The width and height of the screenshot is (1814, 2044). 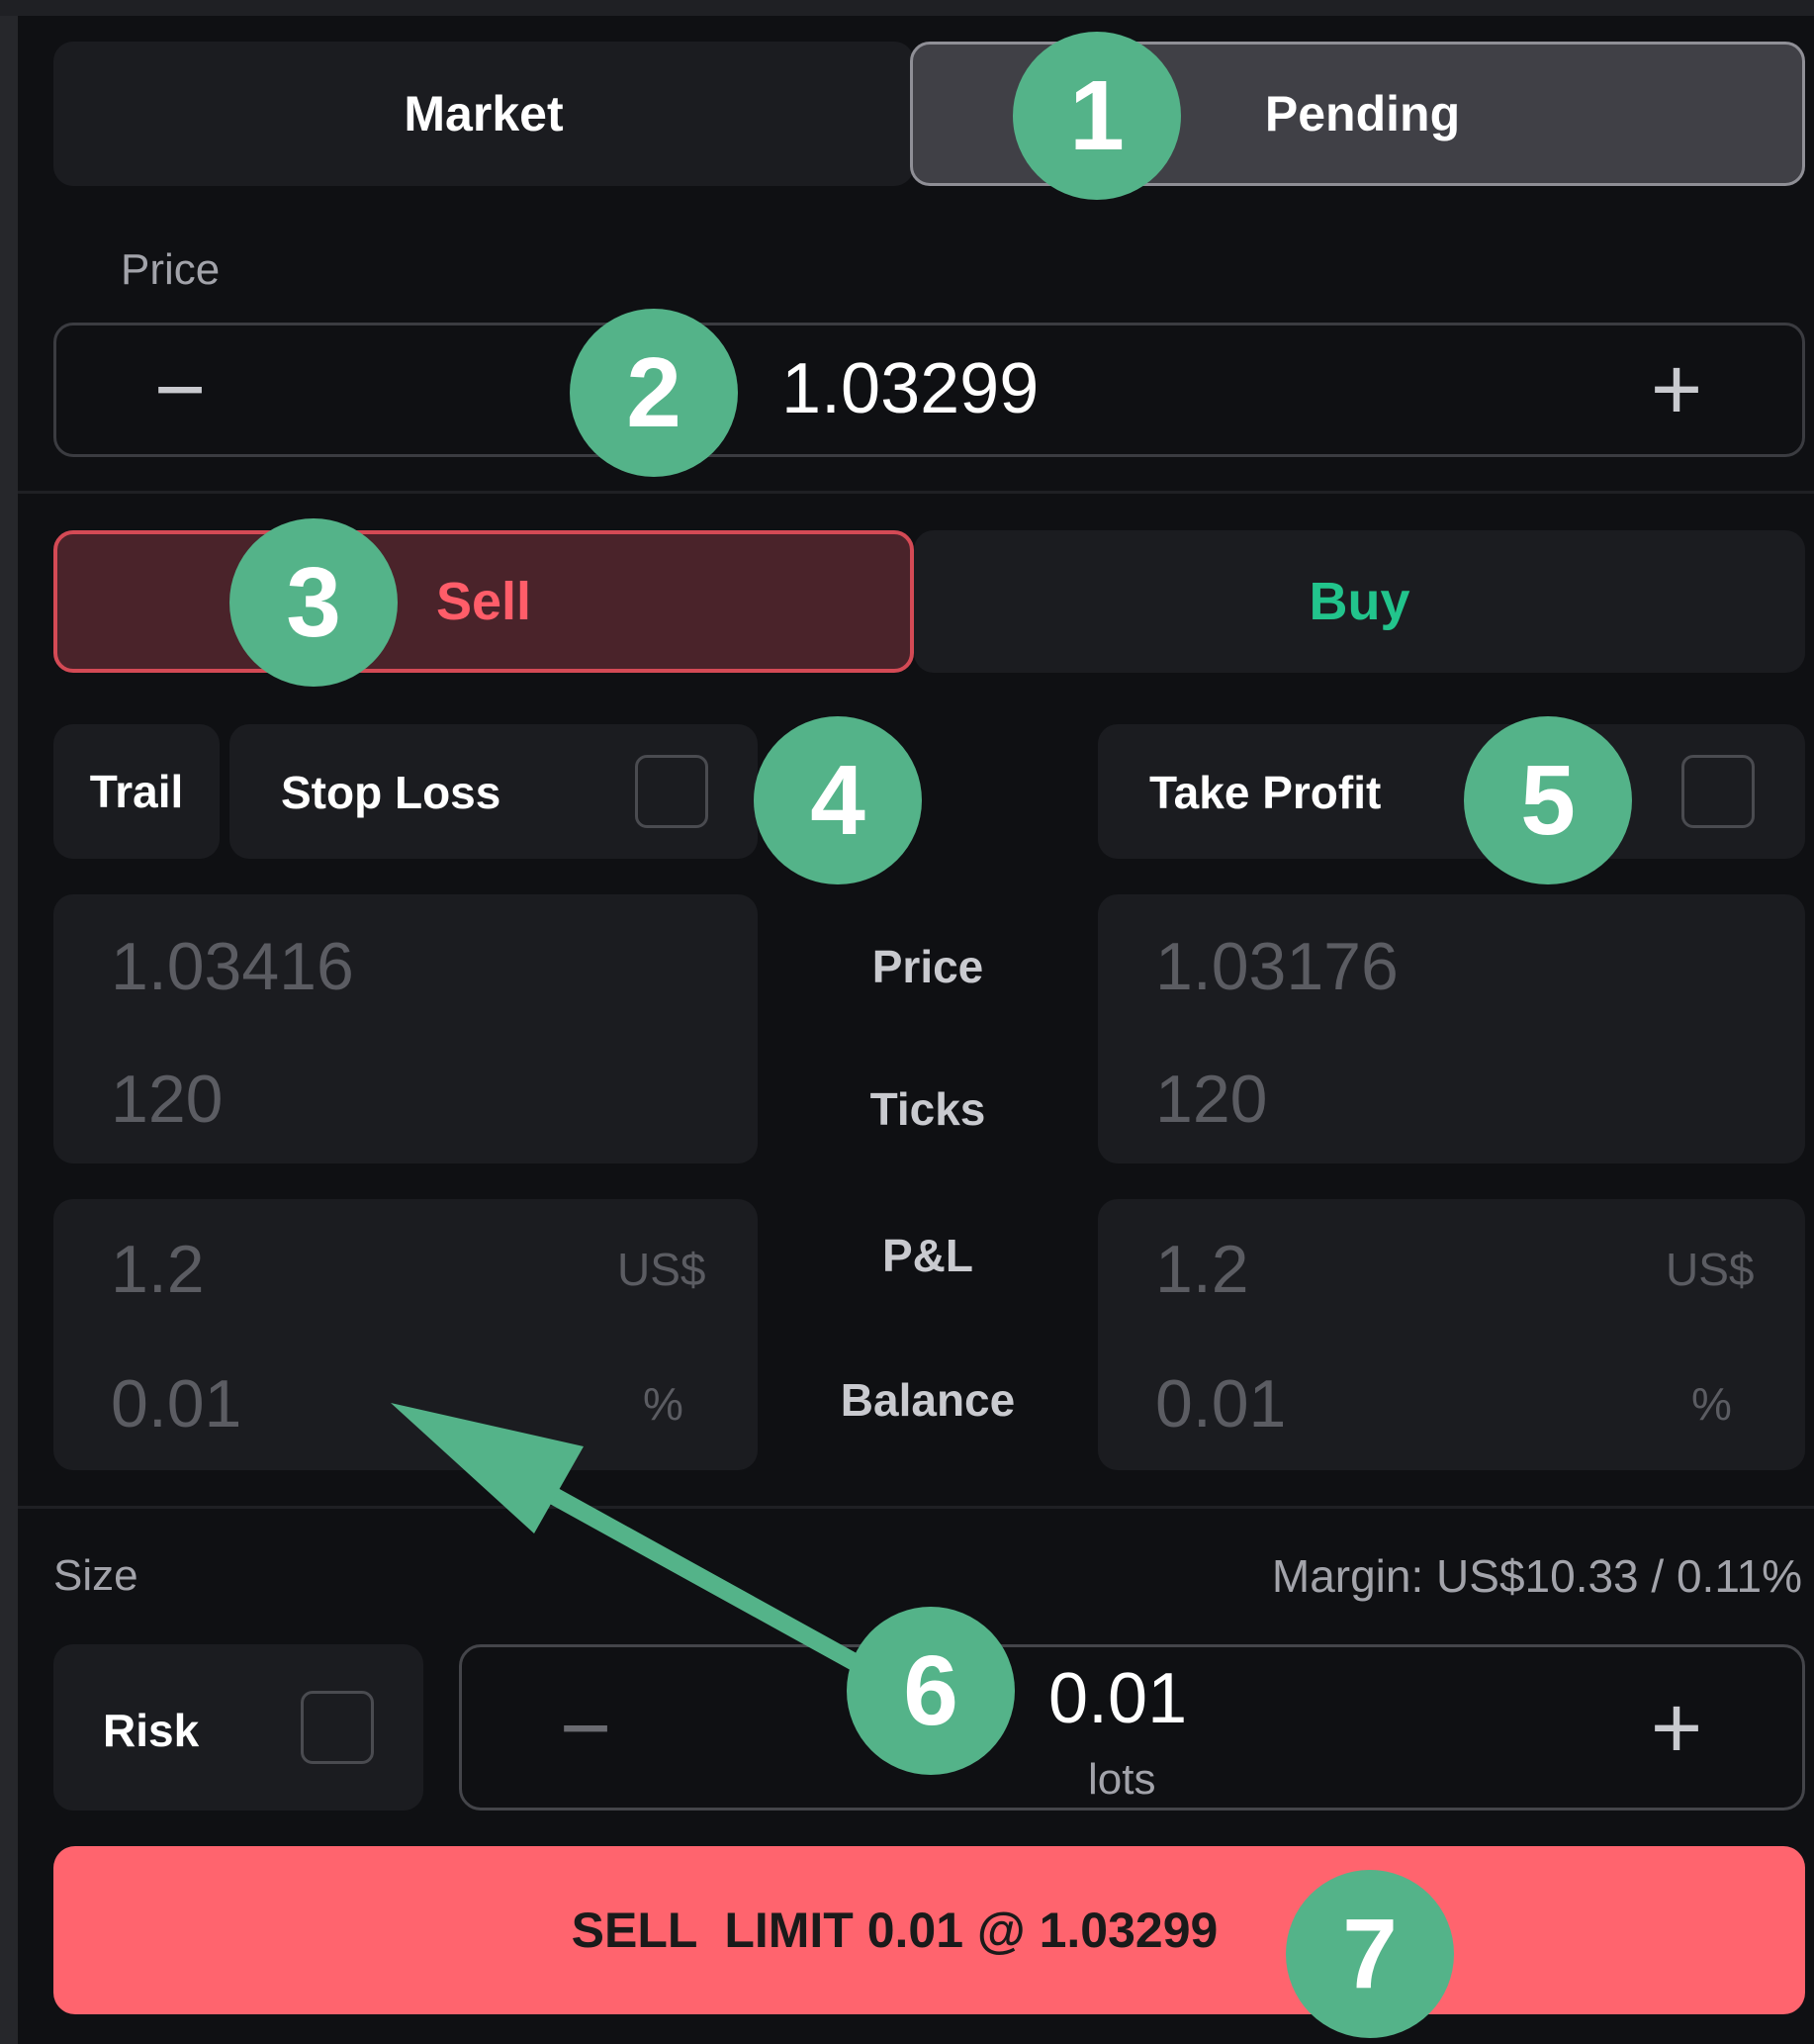 What do you see at coordinates (1097, 116) in the screenshot?
I see `annotation-badge-1: 1` at bounding box center [1097, 116].